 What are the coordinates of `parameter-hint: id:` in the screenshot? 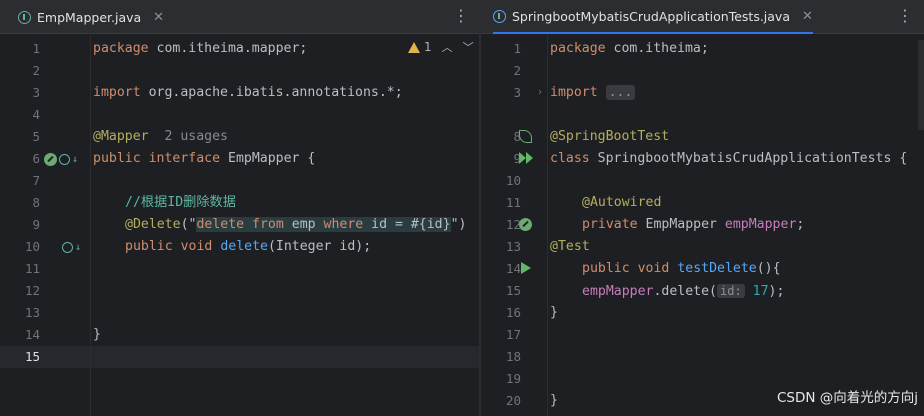 It's located at (731, 291).